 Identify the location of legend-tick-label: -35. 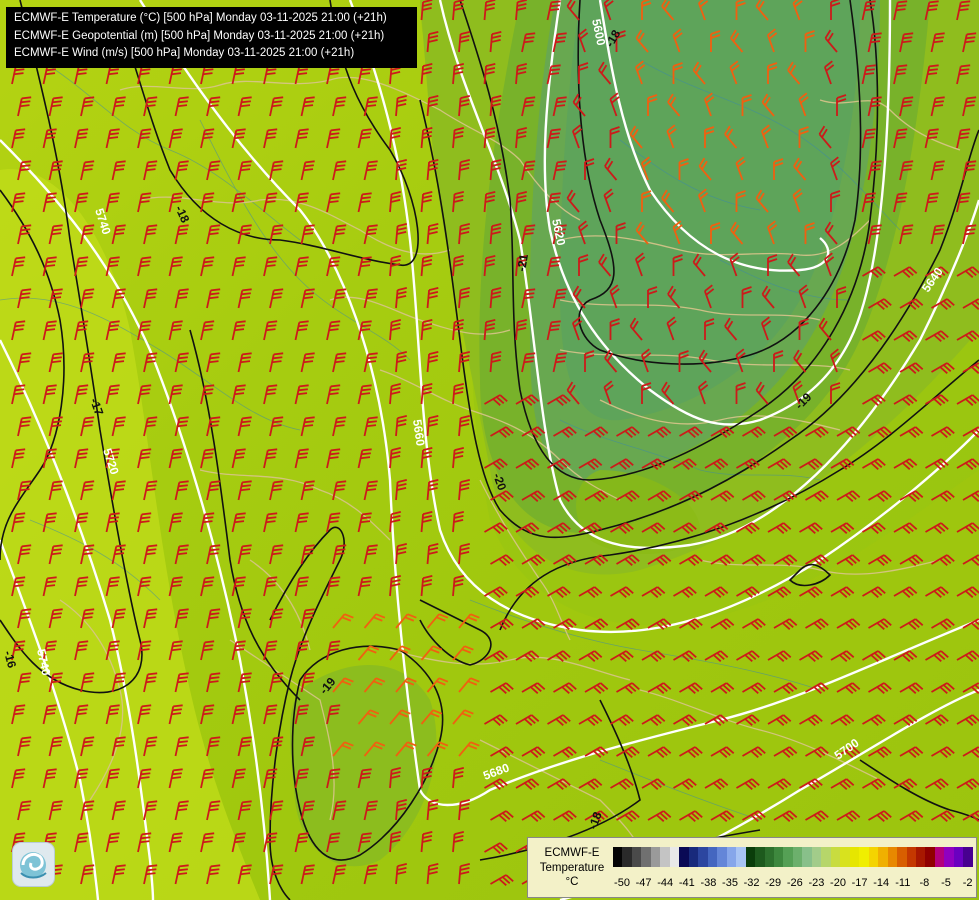
(730, 883).